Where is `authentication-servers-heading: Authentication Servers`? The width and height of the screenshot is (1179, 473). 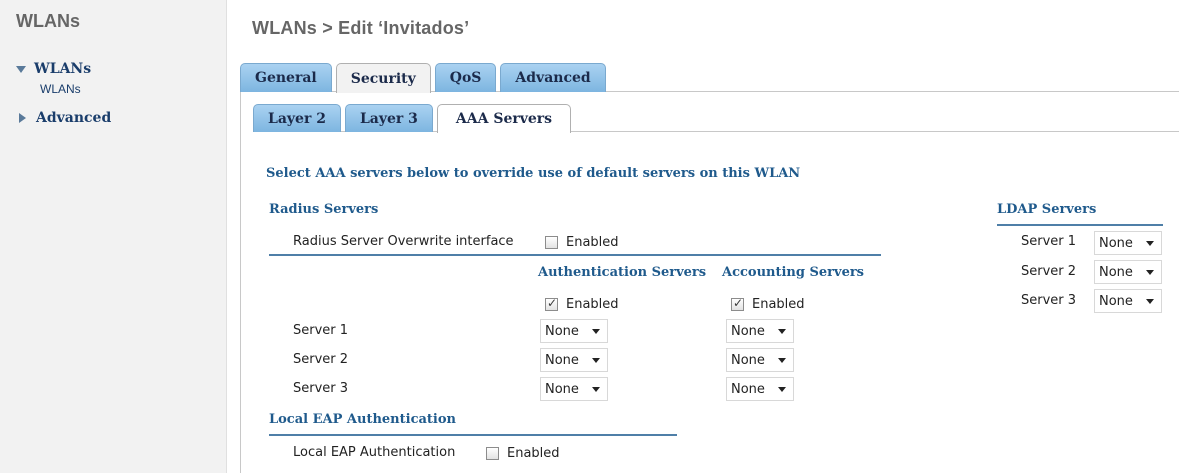 authentication-servers-heading: Authentication Servers is located at coordinates (622, 272).